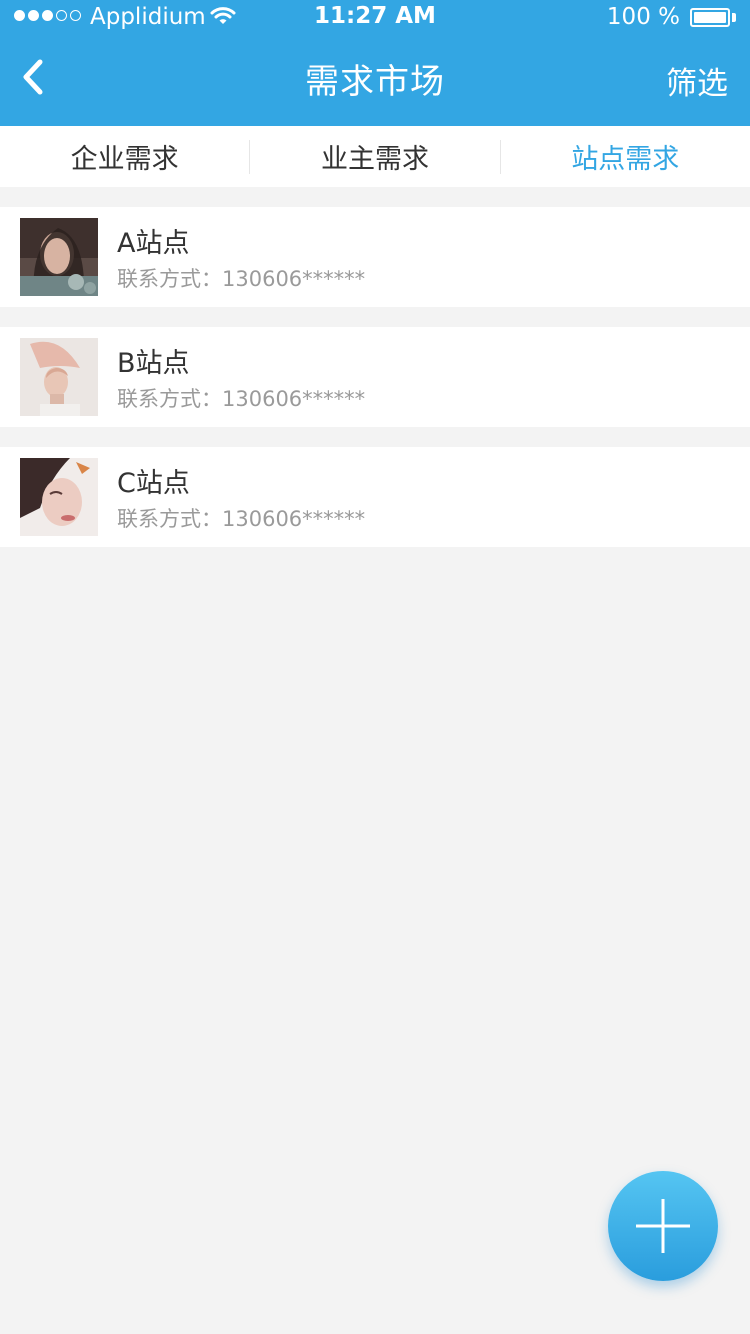 The width and height of the screenshot is (750, 1334). What do you see at coordinates (713, 17) in the screenshot?
I see `battery-icon` at bounding box center [713, 17].